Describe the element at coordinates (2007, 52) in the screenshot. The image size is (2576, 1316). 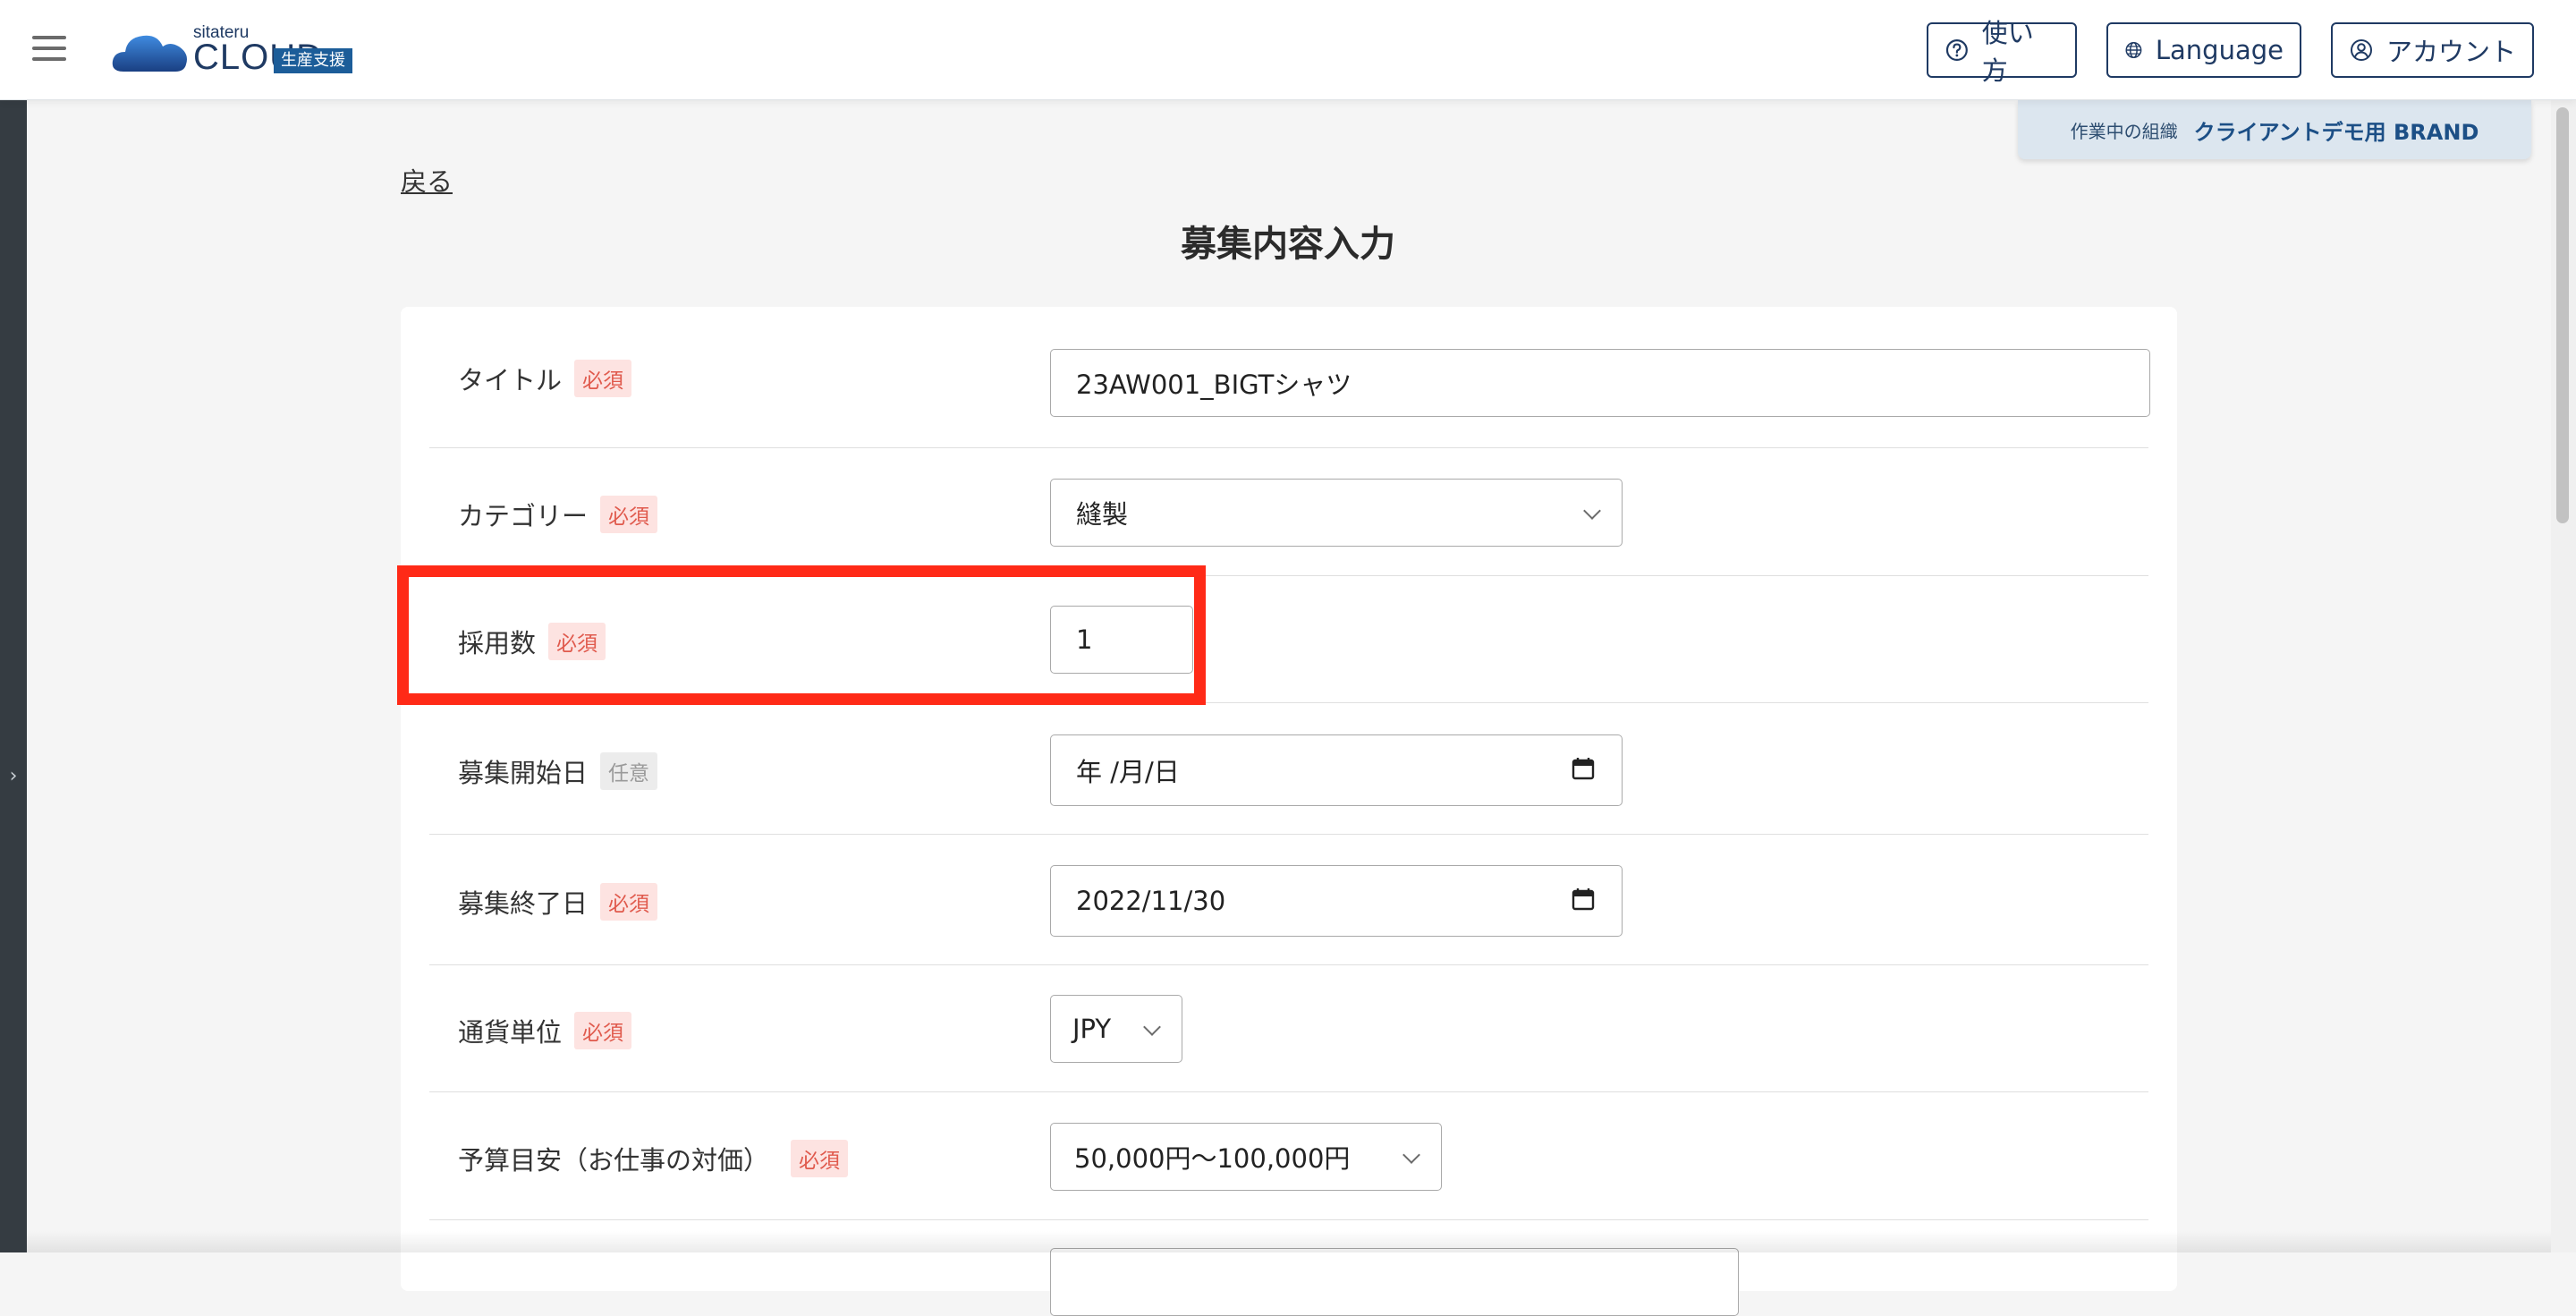
I see `help-button-label: 使い方` at that location.